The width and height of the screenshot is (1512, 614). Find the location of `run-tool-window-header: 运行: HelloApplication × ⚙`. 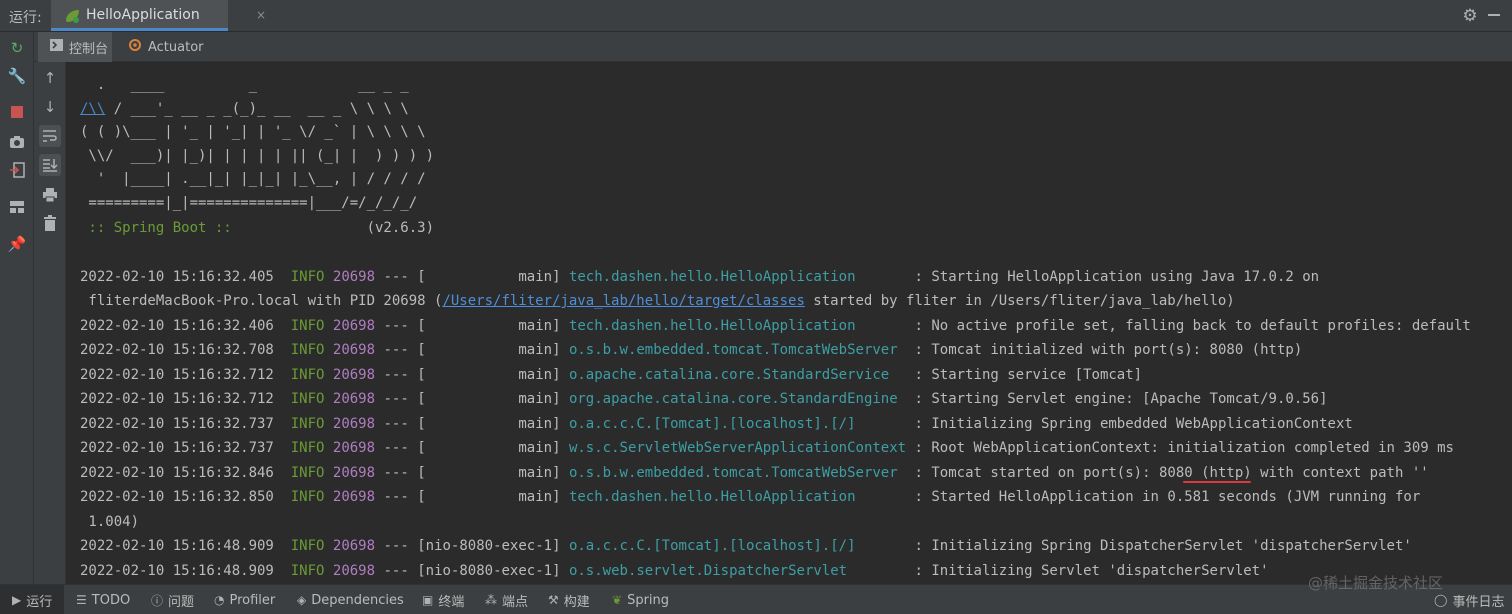

run-tool-window-header: 运行: HelloApplication × ⚙ is located at coordinates (756, 16).